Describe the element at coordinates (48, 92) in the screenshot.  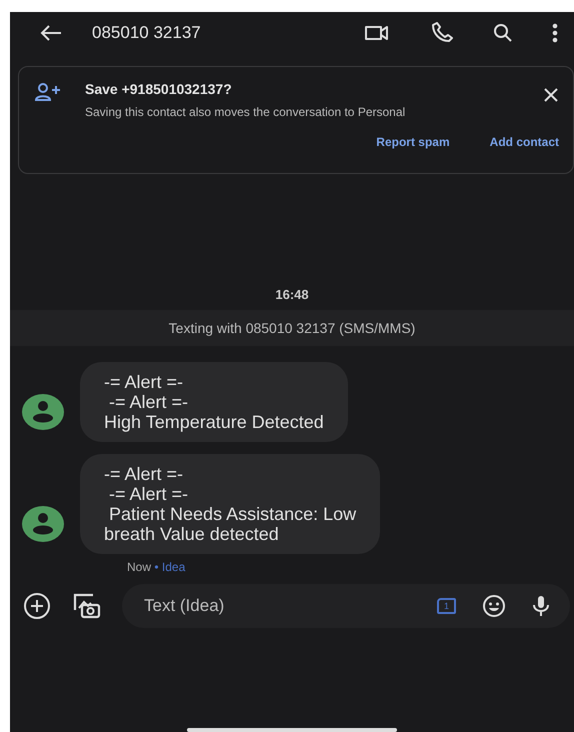
I see `add-person-icon` at that location.